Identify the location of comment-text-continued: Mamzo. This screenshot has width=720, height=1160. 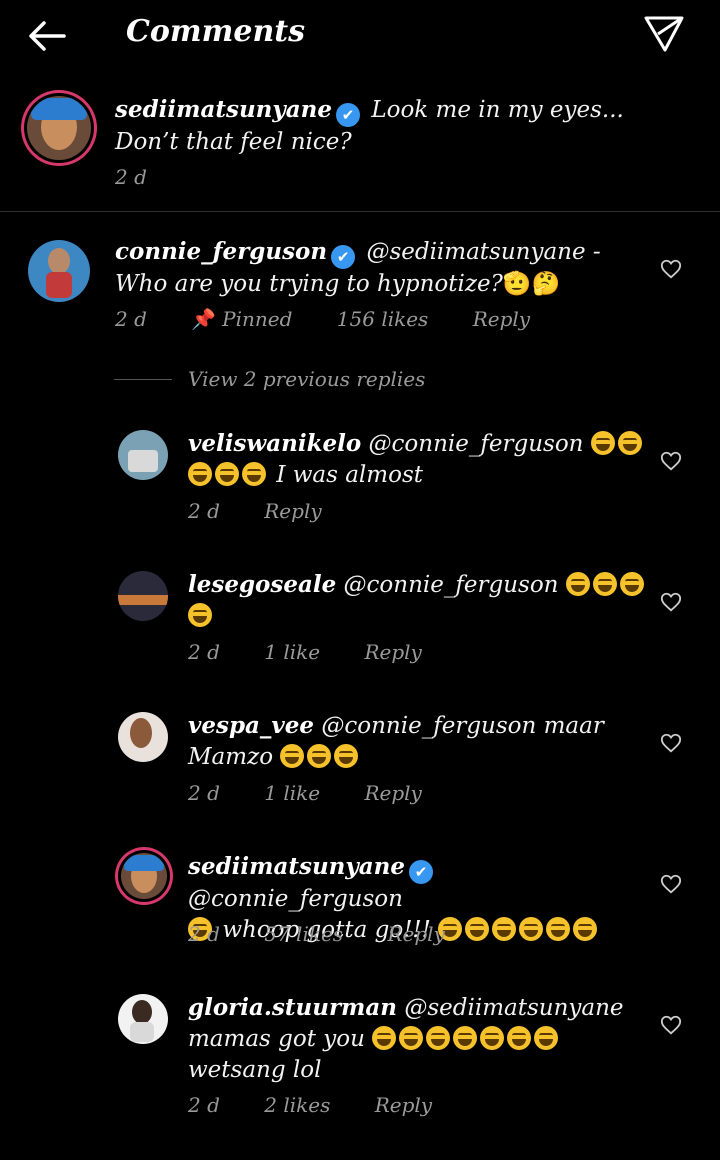
(231, 757).